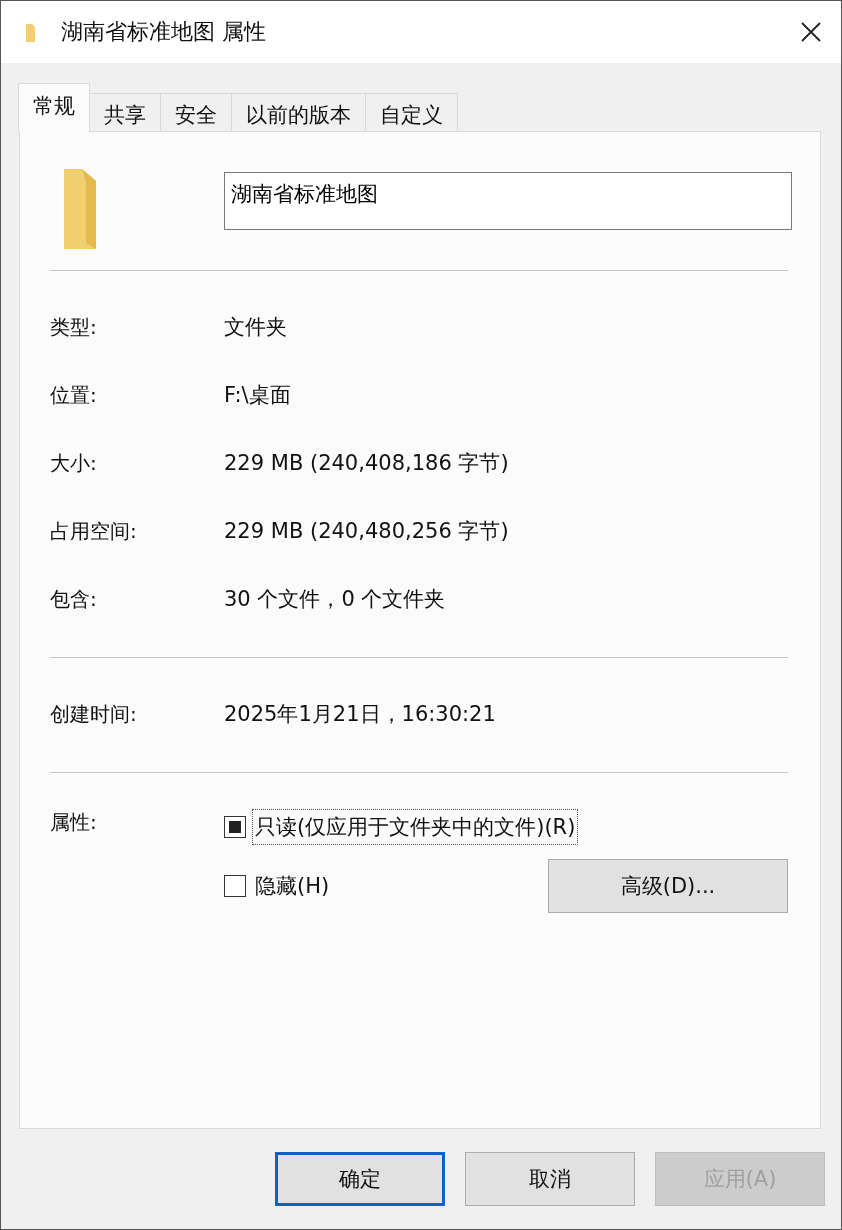 The width and height of the screenshot is (842, 1230). I want to click on property-label: 占用空间:, so click(94, 531).